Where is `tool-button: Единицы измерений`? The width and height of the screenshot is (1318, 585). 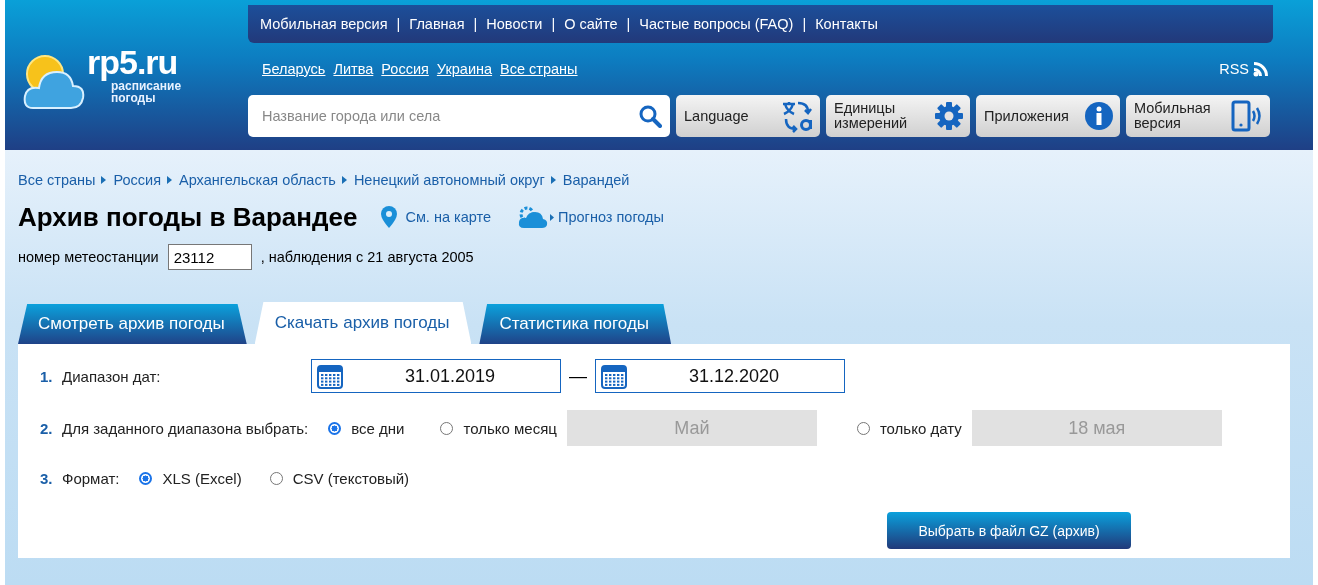
tool-button: Единицы измерений is located at coordinates (898, 116).